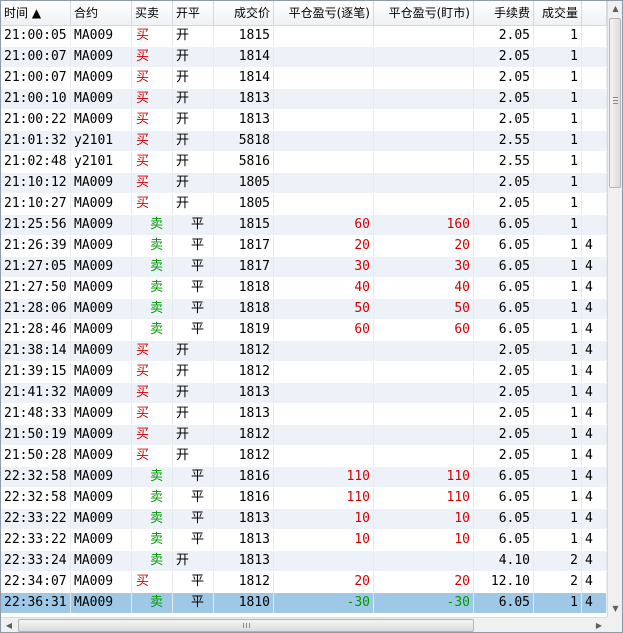  I want to click on cell-pnl-by-trade: 10, so click(324, 519).